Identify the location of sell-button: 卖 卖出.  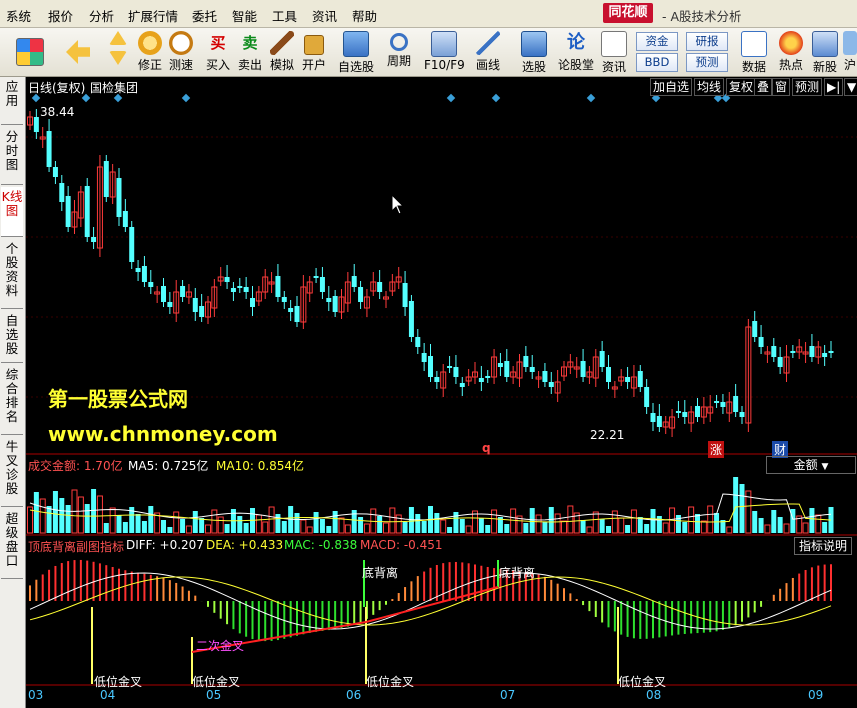
(250, 52).